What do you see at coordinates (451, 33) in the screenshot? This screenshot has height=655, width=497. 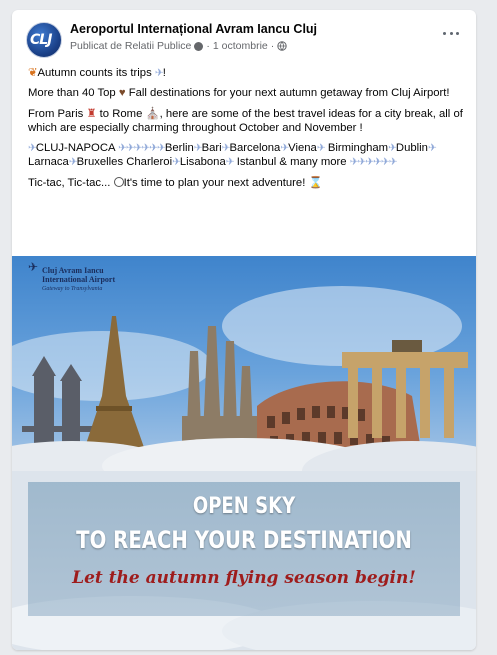 I see `more-options-button` at bounding box center [451, 33].